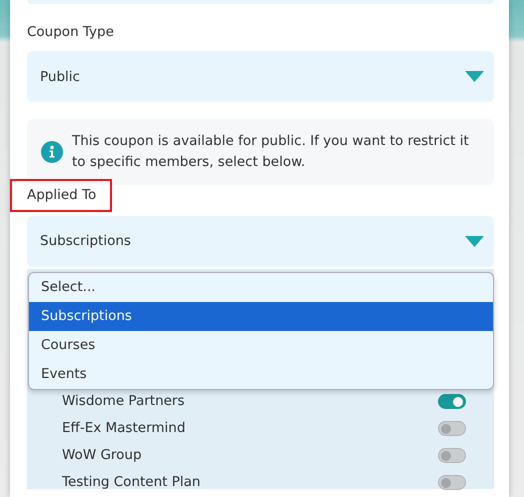  Describe the element at coordinates (260, 76) in the screenshot. I see `coupon-type-select: Public` at that location.